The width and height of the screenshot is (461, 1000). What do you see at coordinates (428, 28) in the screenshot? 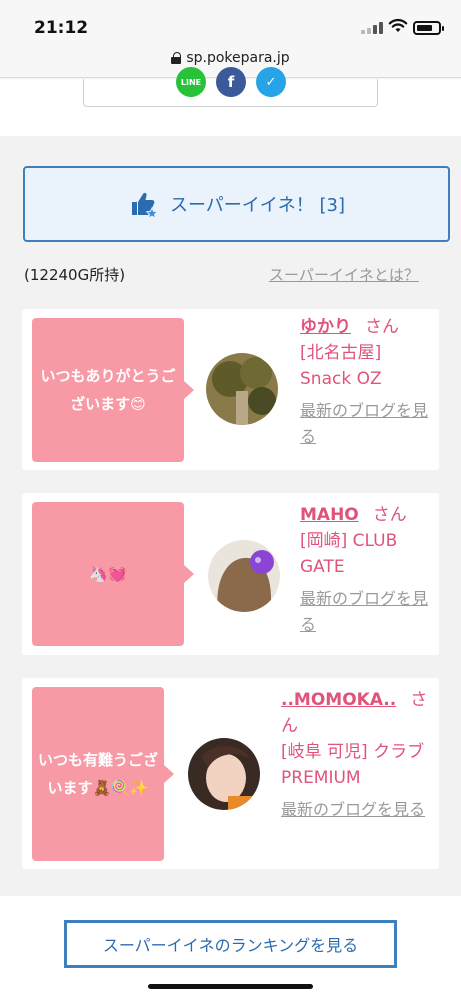
I see `battery-icon` at bounding box center [428, 28].